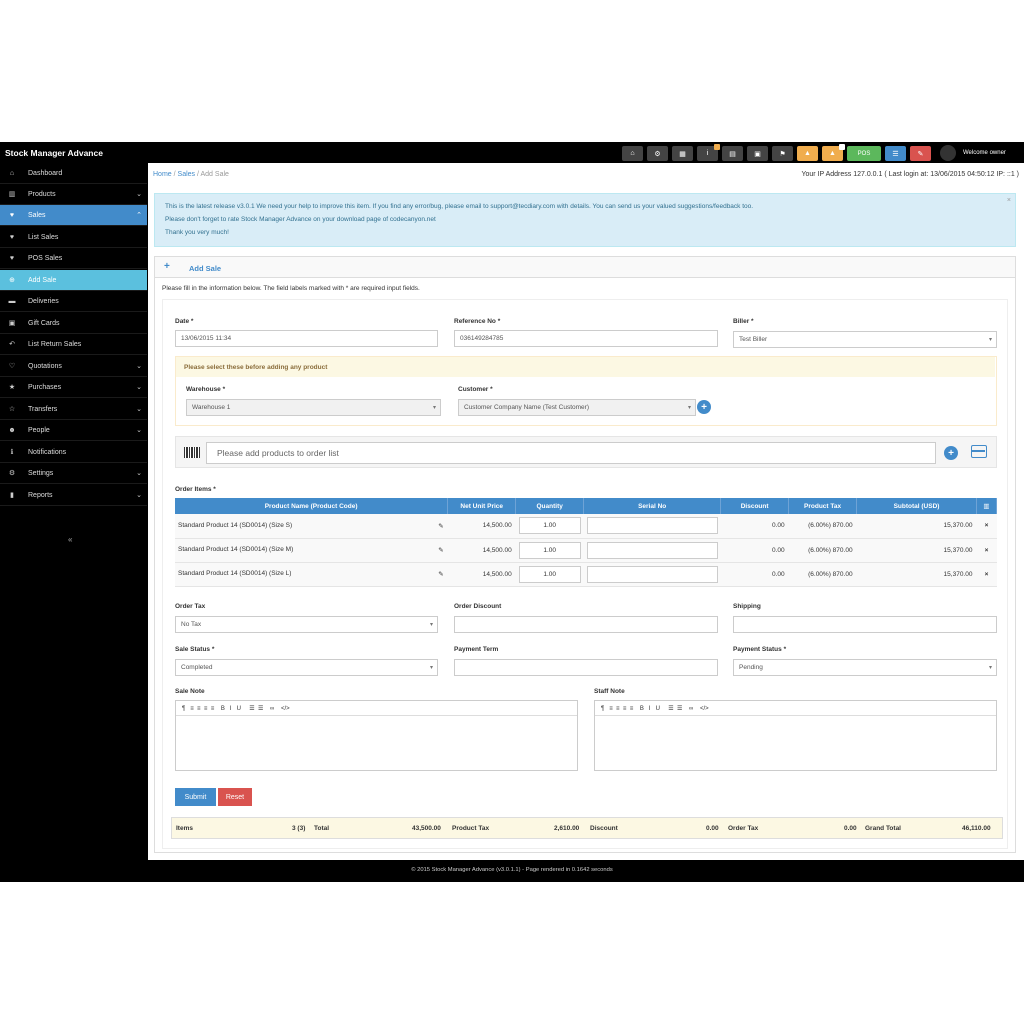 This screenshot has height=1024, width=1024. Describe the element at coordinates (73, 366) in the screenshot. I see `sidebar-item-quotations: ♡ Quotations ⌄` at that location.